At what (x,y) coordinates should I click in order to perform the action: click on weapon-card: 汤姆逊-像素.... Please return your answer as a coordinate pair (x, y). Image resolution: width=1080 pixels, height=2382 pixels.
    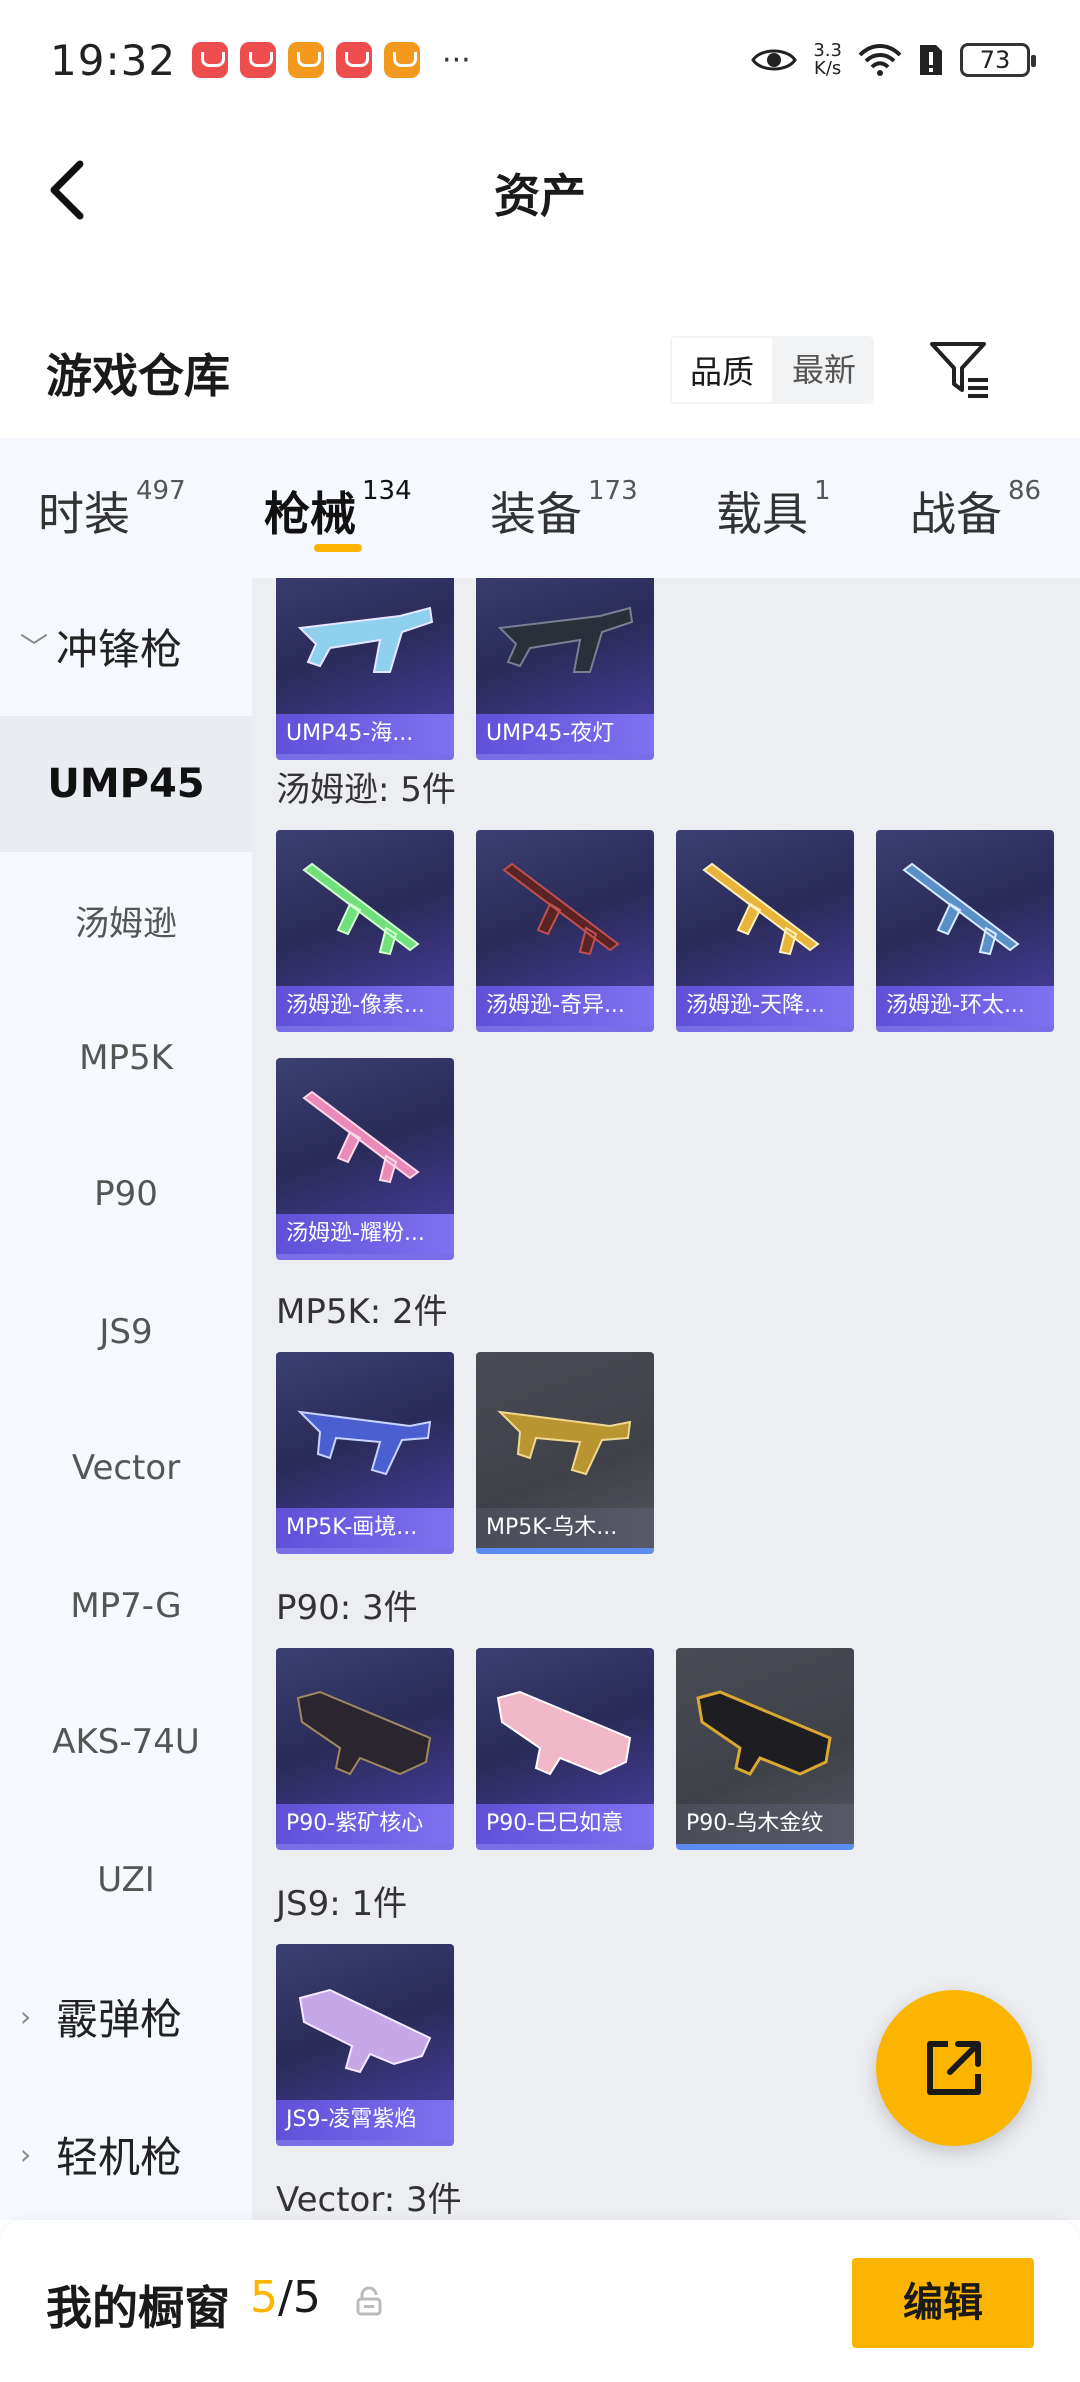
    Looking at the image, I should click on (365, 931).